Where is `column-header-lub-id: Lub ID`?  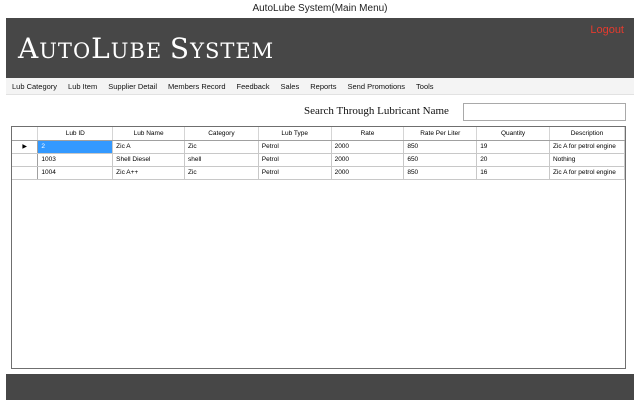
column-header-lub-id: Lub ID is located at coordinates (75, 134).